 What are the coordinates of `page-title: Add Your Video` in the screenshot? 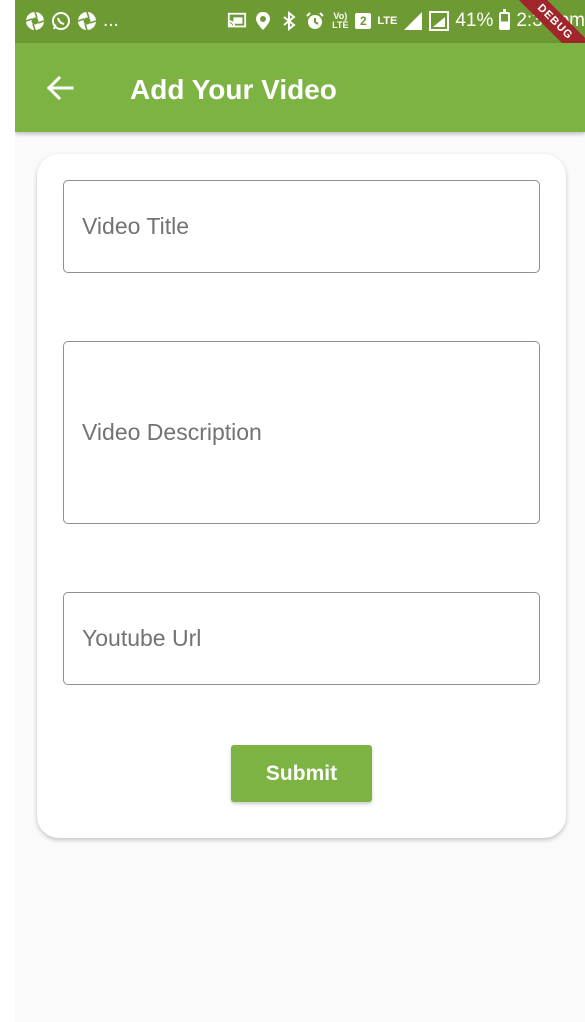 It's located at (233, 89).